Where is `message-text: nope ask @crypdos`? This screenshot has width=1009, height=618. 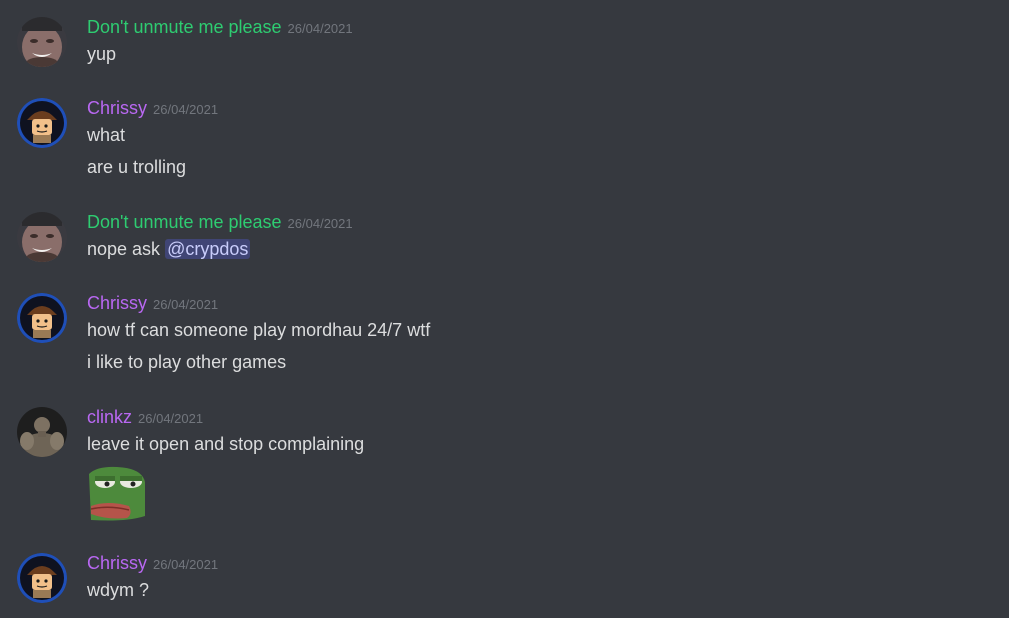
message-text: nope ask @crypdos is located at coordinates (169, 249).